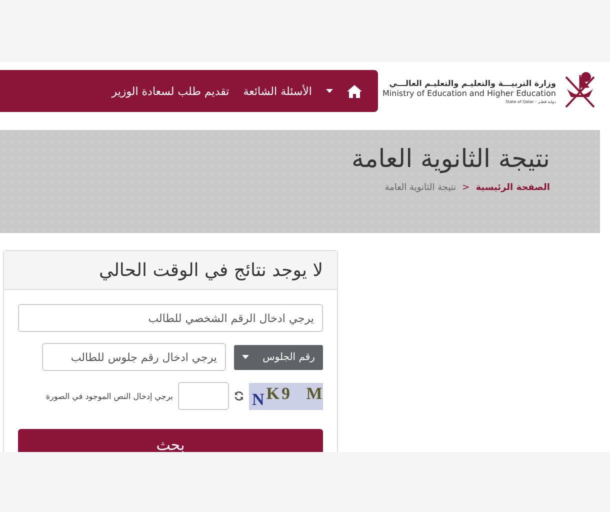 The image size is (610, 512). What do you see at coordinates (472, 83) in the screenshot?
I see `ministry-name-arabic: وزارة التربيـــة والتعليـم والتعليـم العالـــي` at bounding box center [472, 83].